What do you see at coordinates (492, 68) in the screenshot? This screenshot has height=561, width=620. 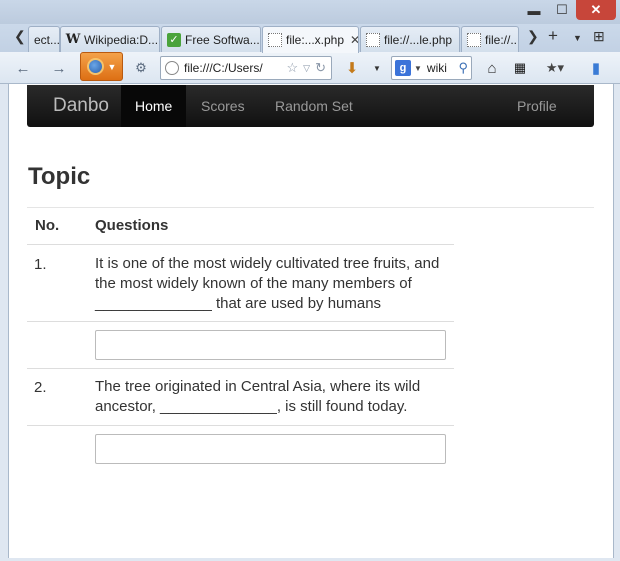 I see `home-icon: ⌂` at bounding box center [492, 68].